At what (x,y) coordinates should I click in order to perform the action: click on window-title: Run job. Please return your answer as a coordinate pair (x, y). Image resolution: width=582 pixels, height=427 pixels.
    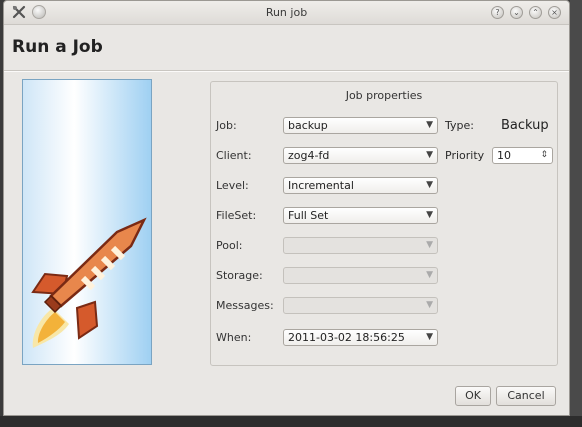
    Looking at the image, I should click on (286, 12).